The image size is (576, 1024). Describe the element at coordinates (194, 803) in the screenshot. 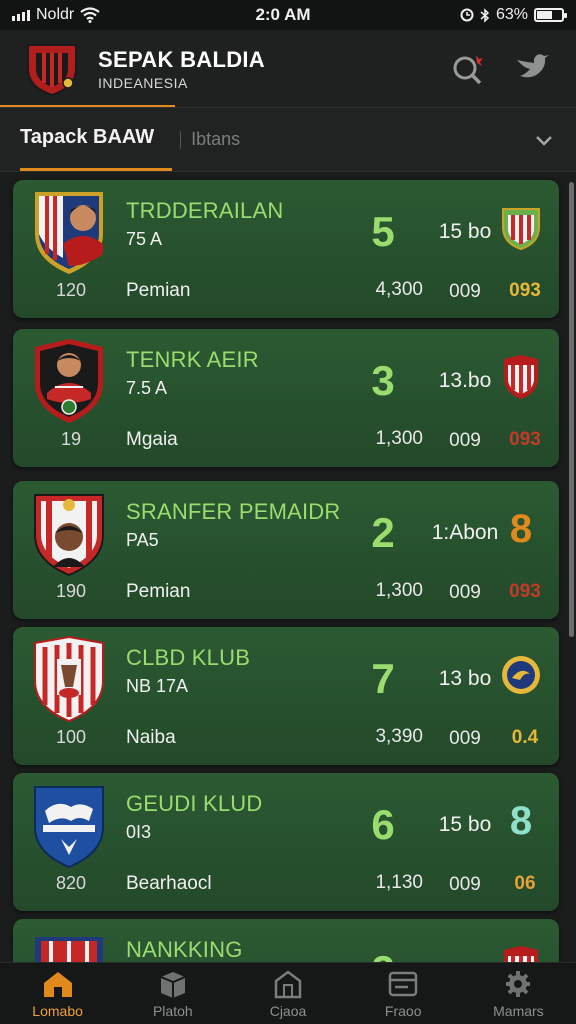

I see `team-name: GEUDI KLUD` at that location.